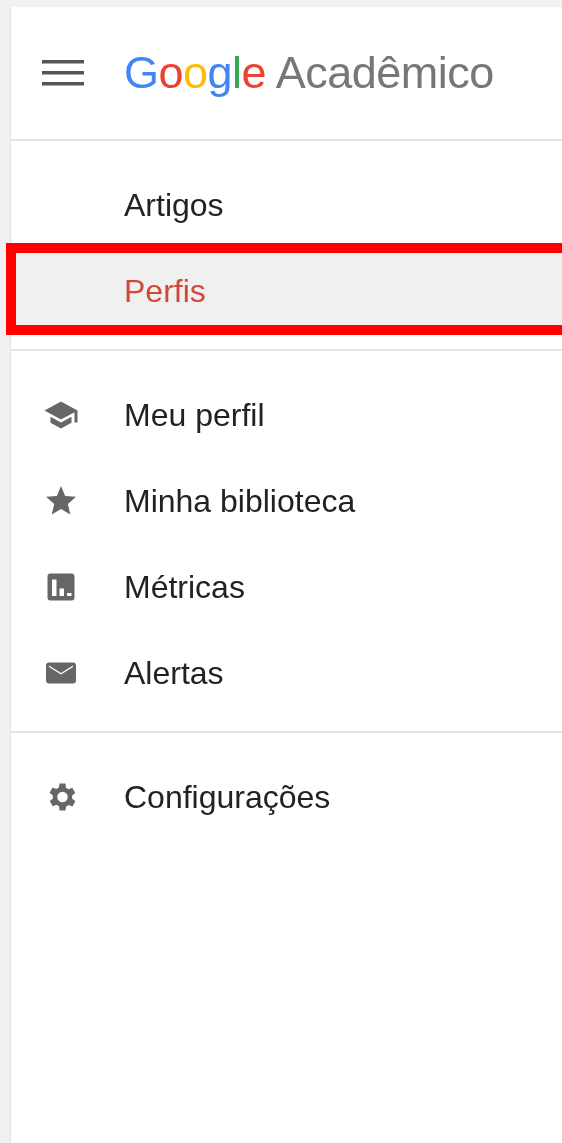  I want to click on menu-item: Configurações, so click(286, 797).